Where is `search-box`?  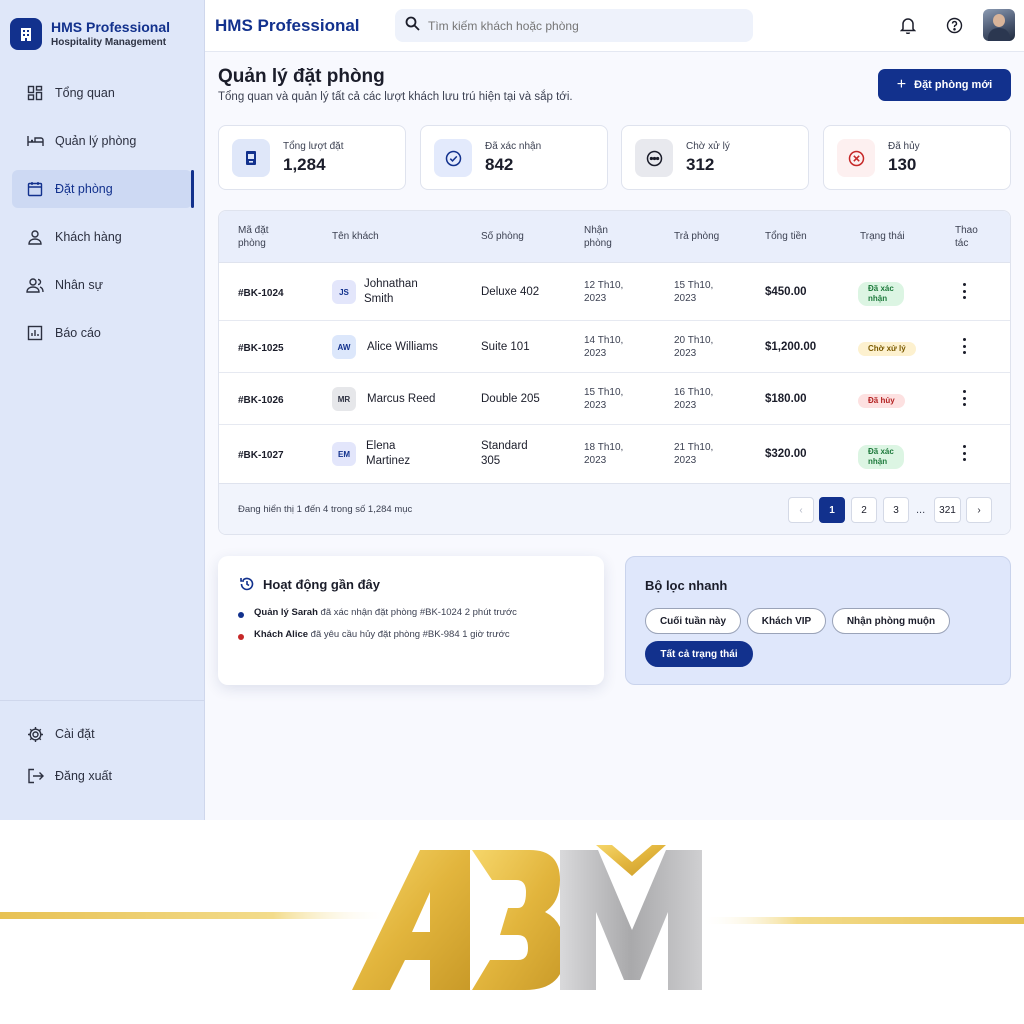
search-box is located at coordinates (574, 25).